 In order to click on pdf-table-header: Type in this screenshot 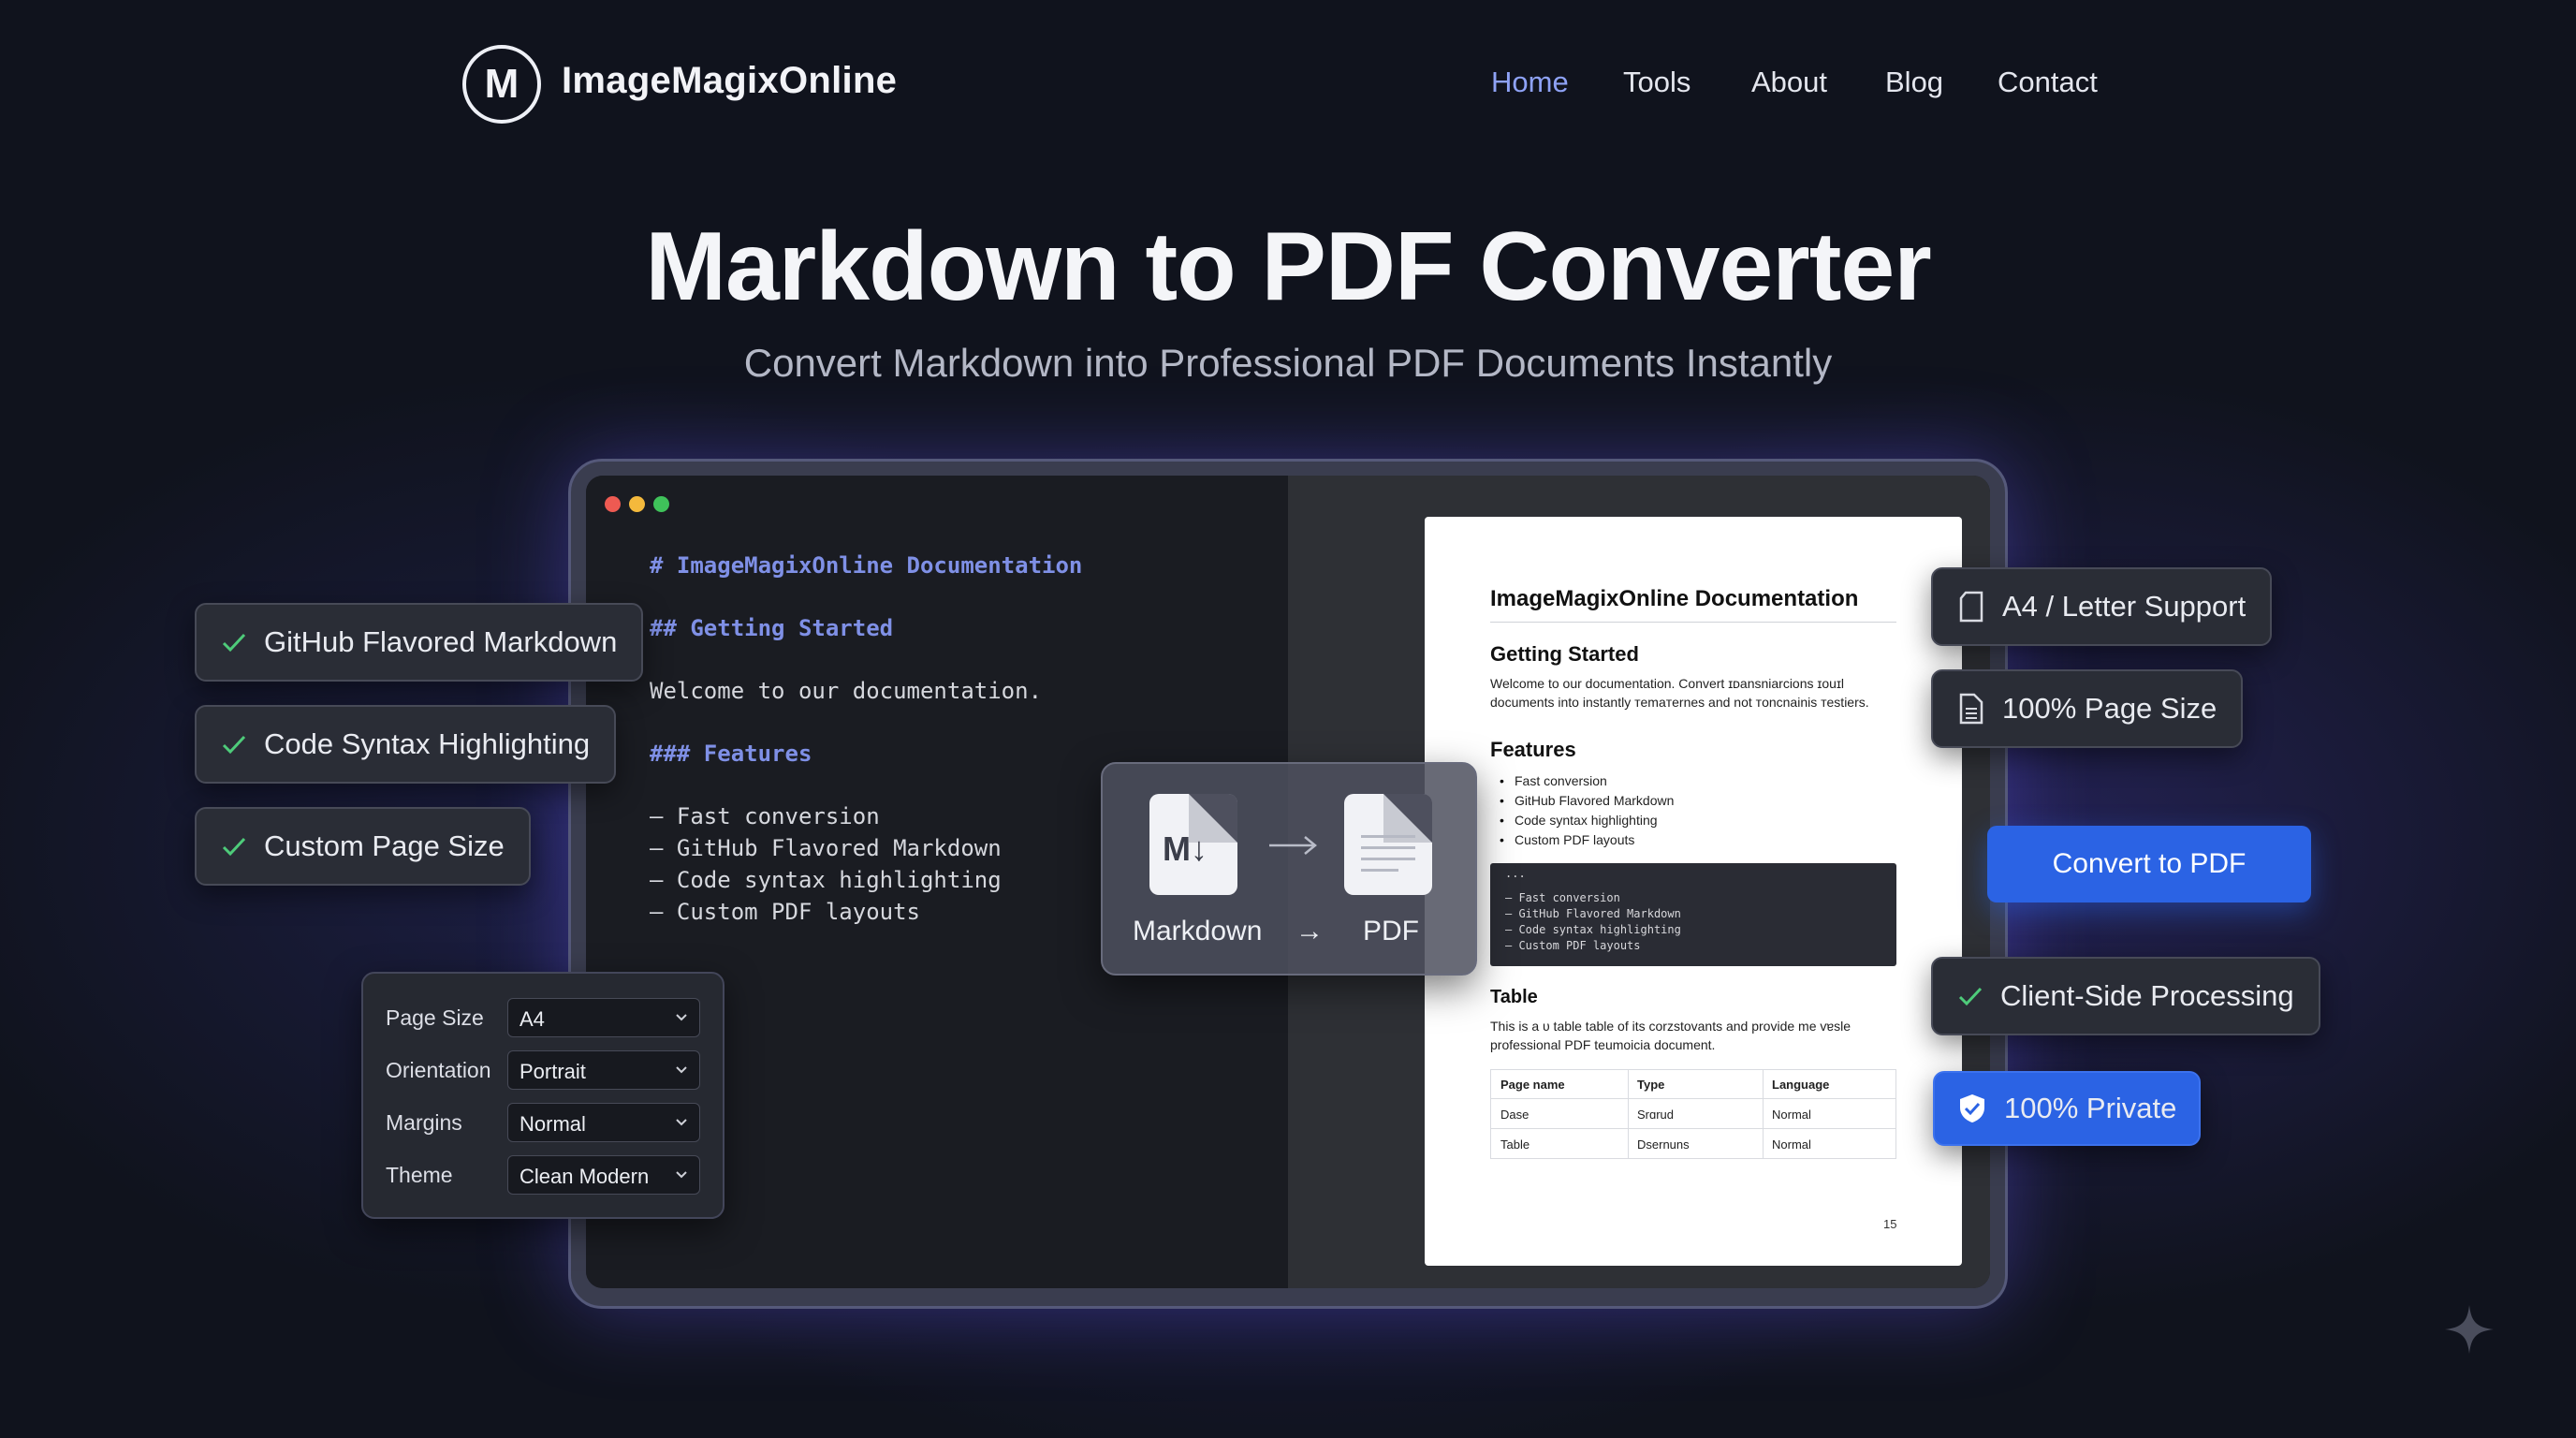, I will do `click(1651, 1085)`.